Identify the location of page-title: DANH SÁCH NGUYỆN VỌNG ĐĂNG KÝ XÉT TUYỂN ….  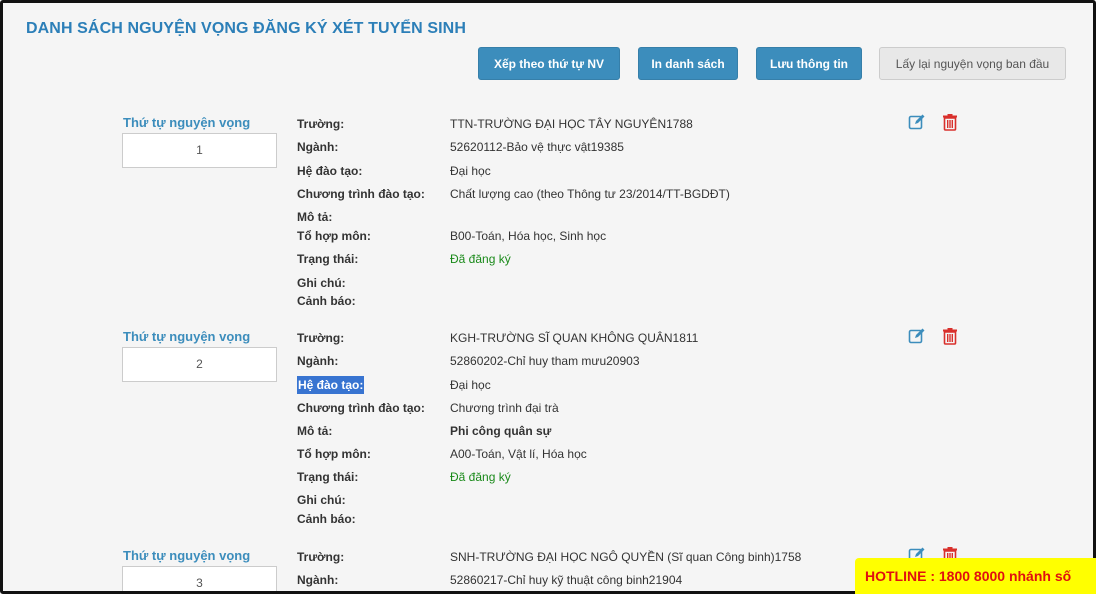
(246, 28).